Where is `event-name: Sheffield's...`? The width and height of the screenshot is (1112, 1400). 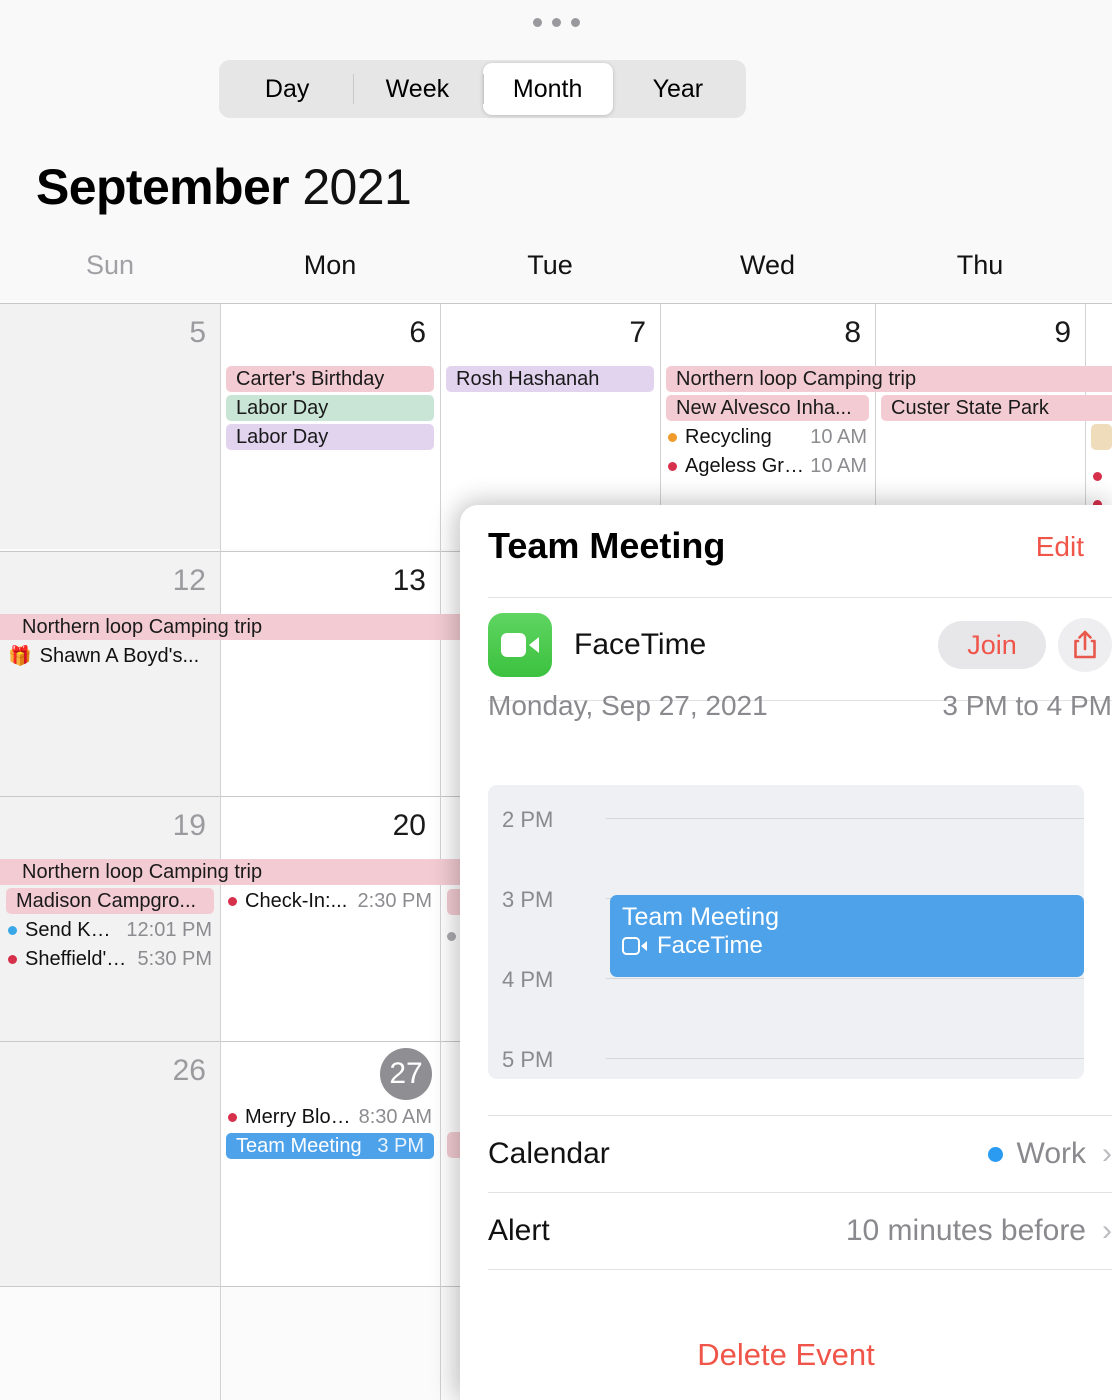
event-name: Sheffield's... is located at coordinates (78, 958).